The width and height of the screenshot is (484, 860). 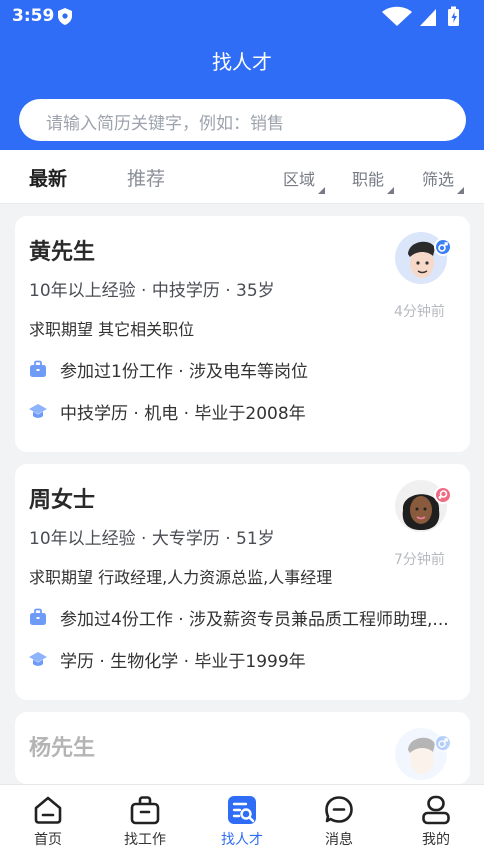 What do you see at coordinates (62, 500) in the screenshot?
I see `candidate-name: 周女士` at bounding box center [62, 500].